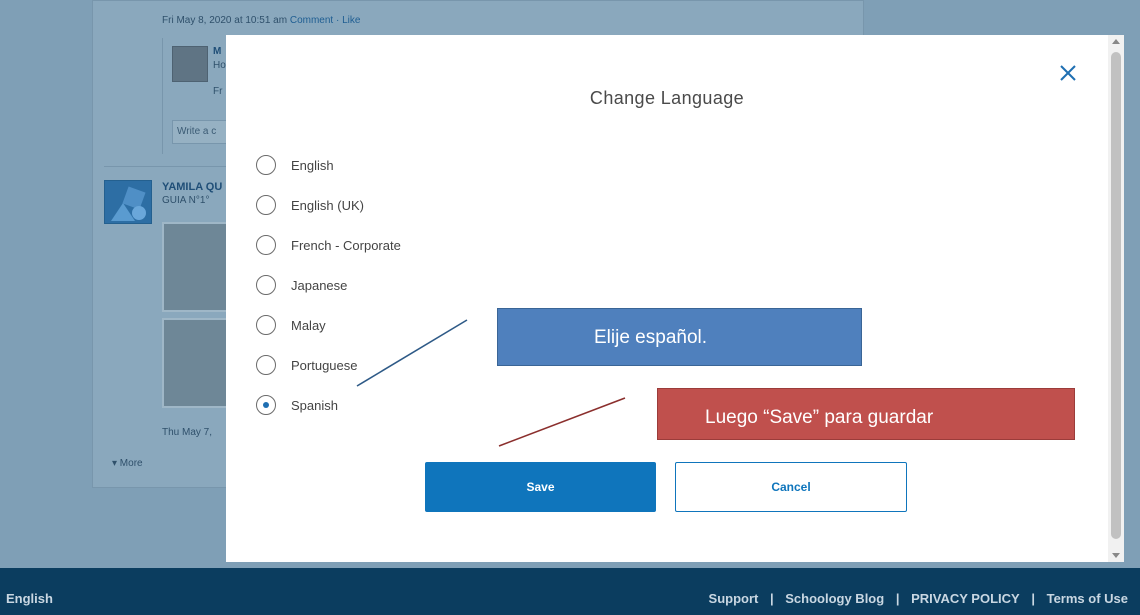 This screenshot has width=1140, height=615. What do you see at coordinates (1116, 555) in the screenshot?
I see `scroll-down-arrow-icon` at bounding box center [1116, 555].